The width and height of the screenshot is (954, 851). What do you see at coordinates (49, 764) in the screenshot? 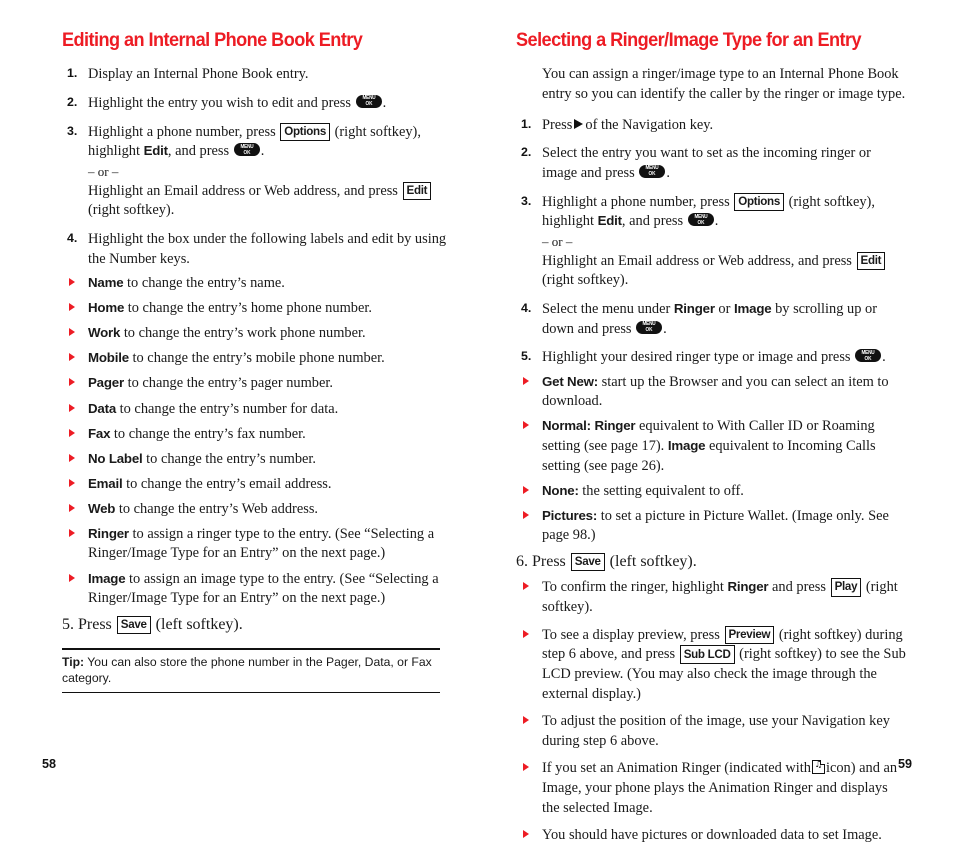
I see `page-number-left: 58` at bounding box center [49, 764].